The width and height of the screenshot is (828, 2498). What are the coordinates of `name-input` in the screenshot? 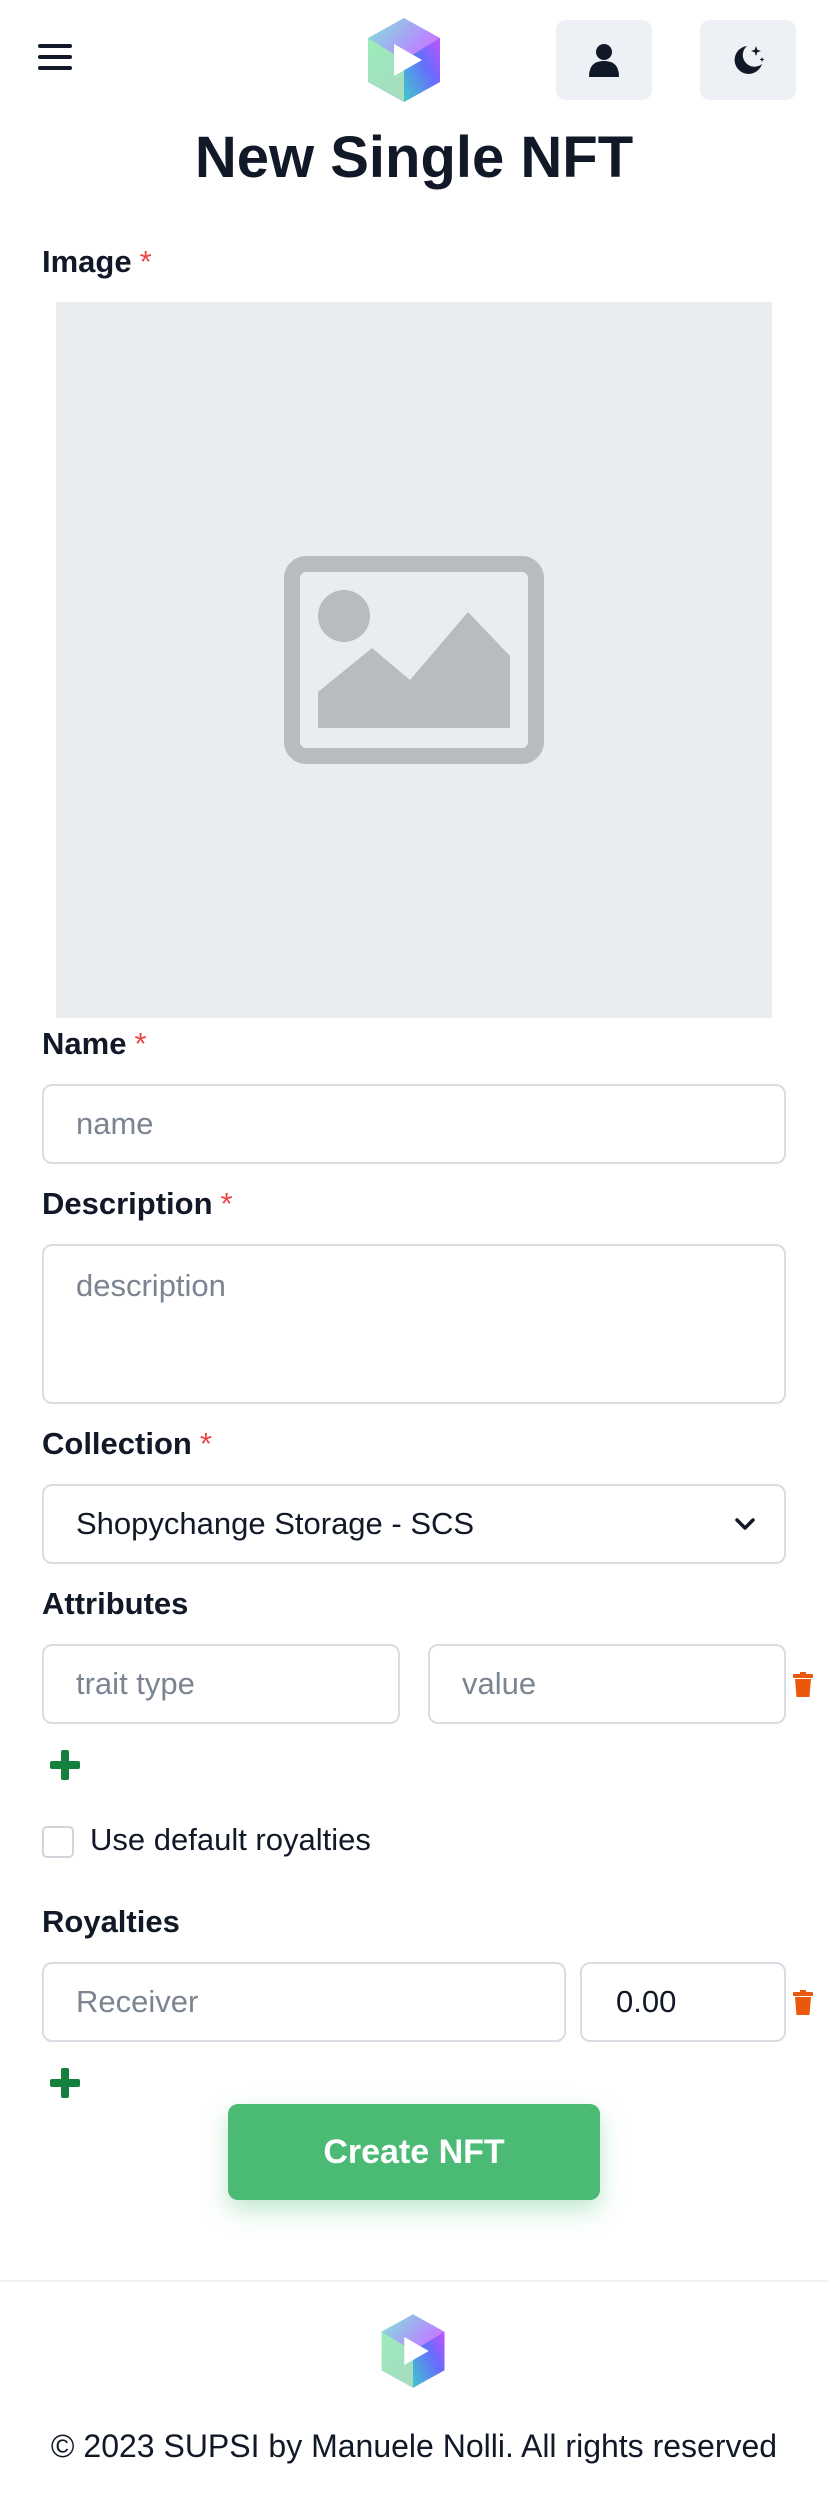 It's located at (414, 1124).